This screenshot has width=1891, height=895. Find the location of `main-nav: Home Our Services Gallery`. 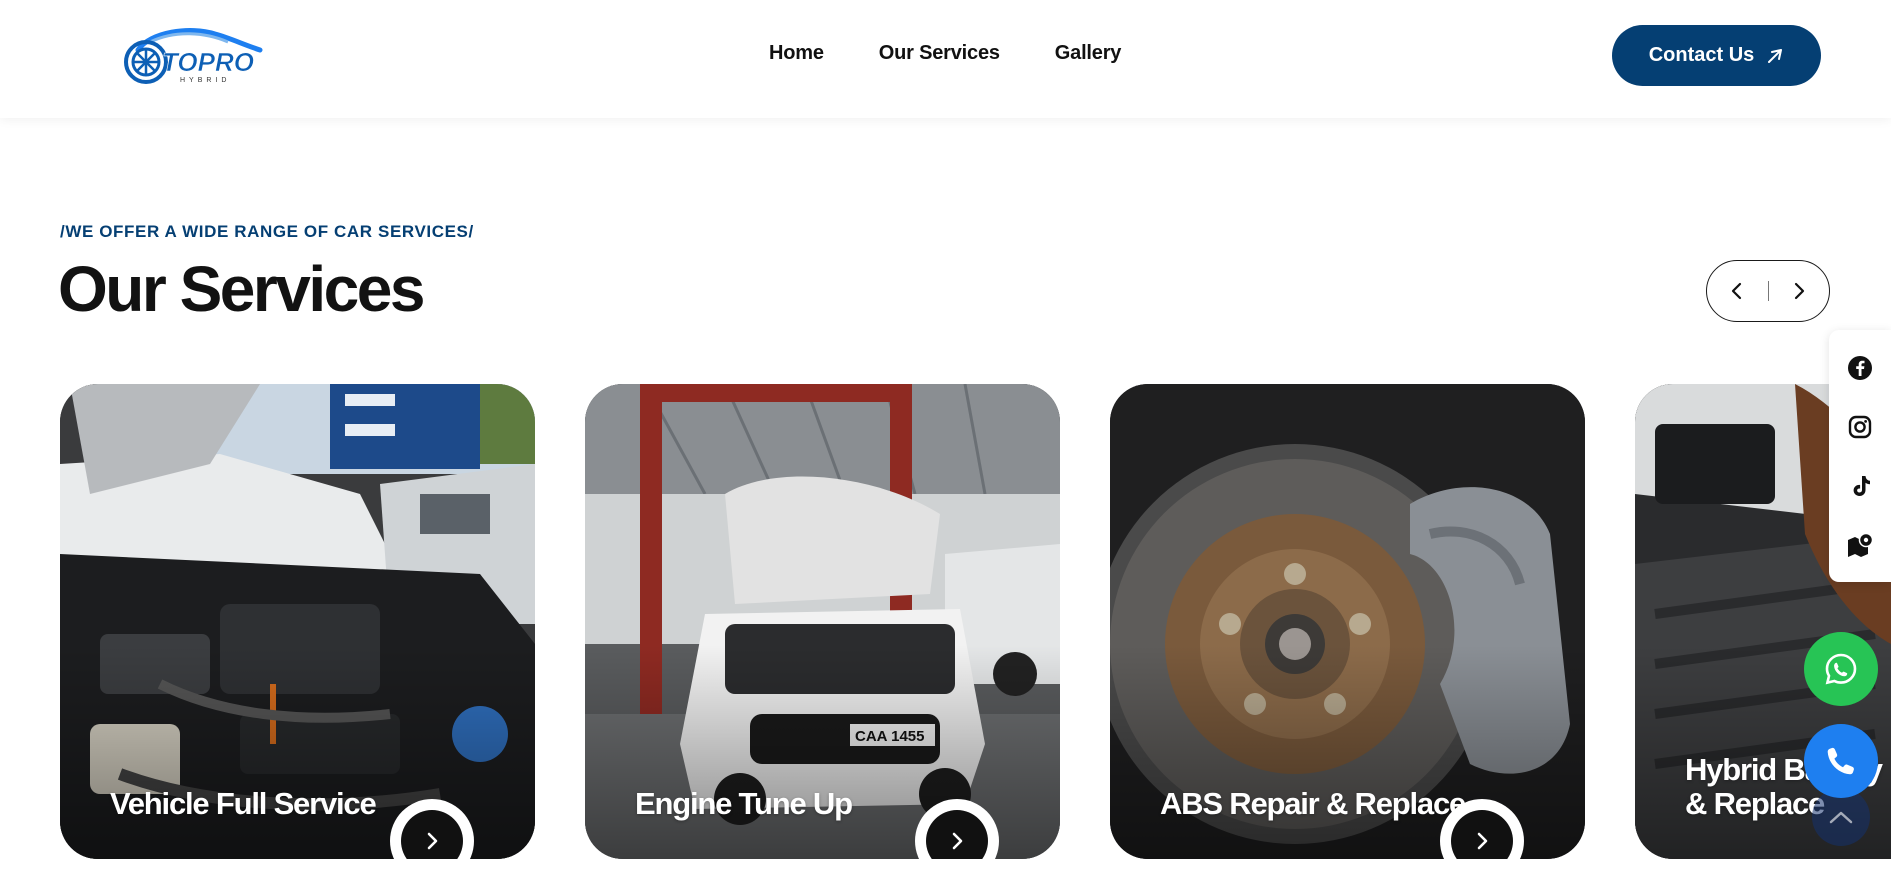

main-nav: Home Our Services Gallery is located at coordinates (945, 53).